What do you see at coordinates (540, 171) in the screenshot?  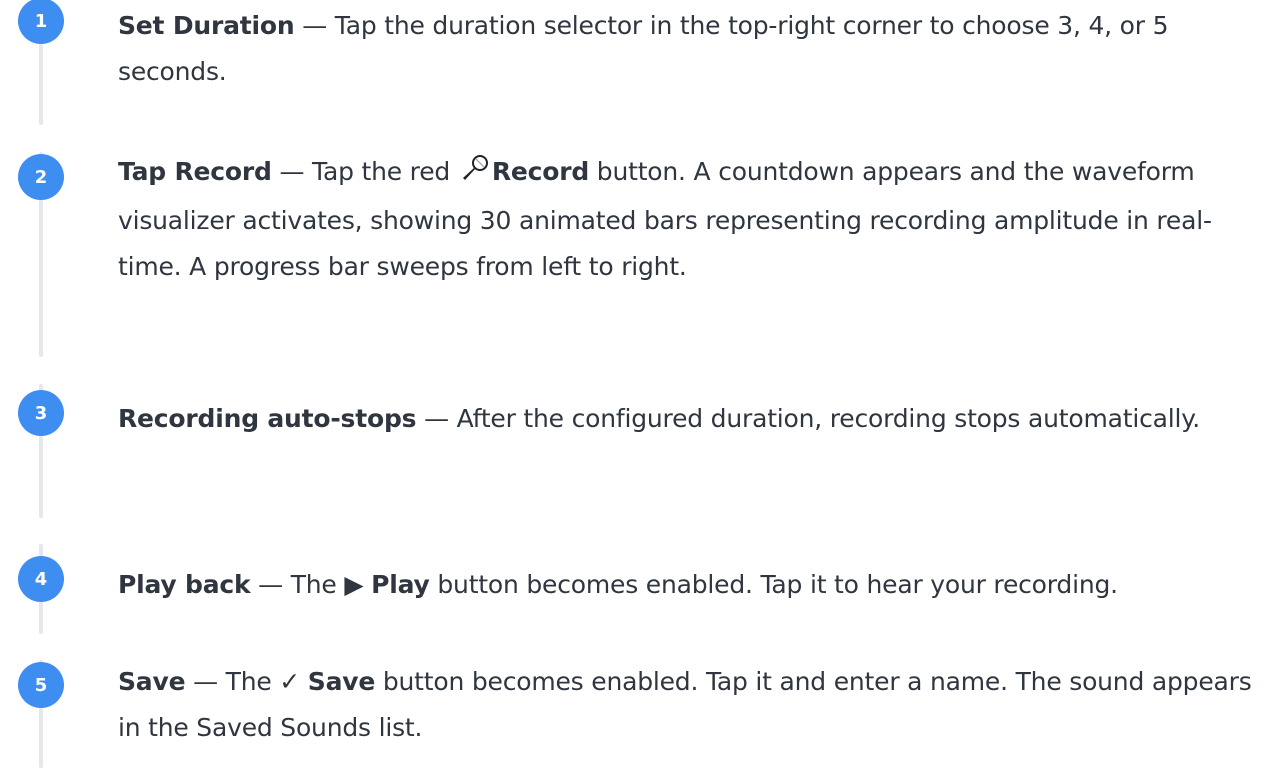 I see `record-button-label: Record` at bounding box center [540, 171].